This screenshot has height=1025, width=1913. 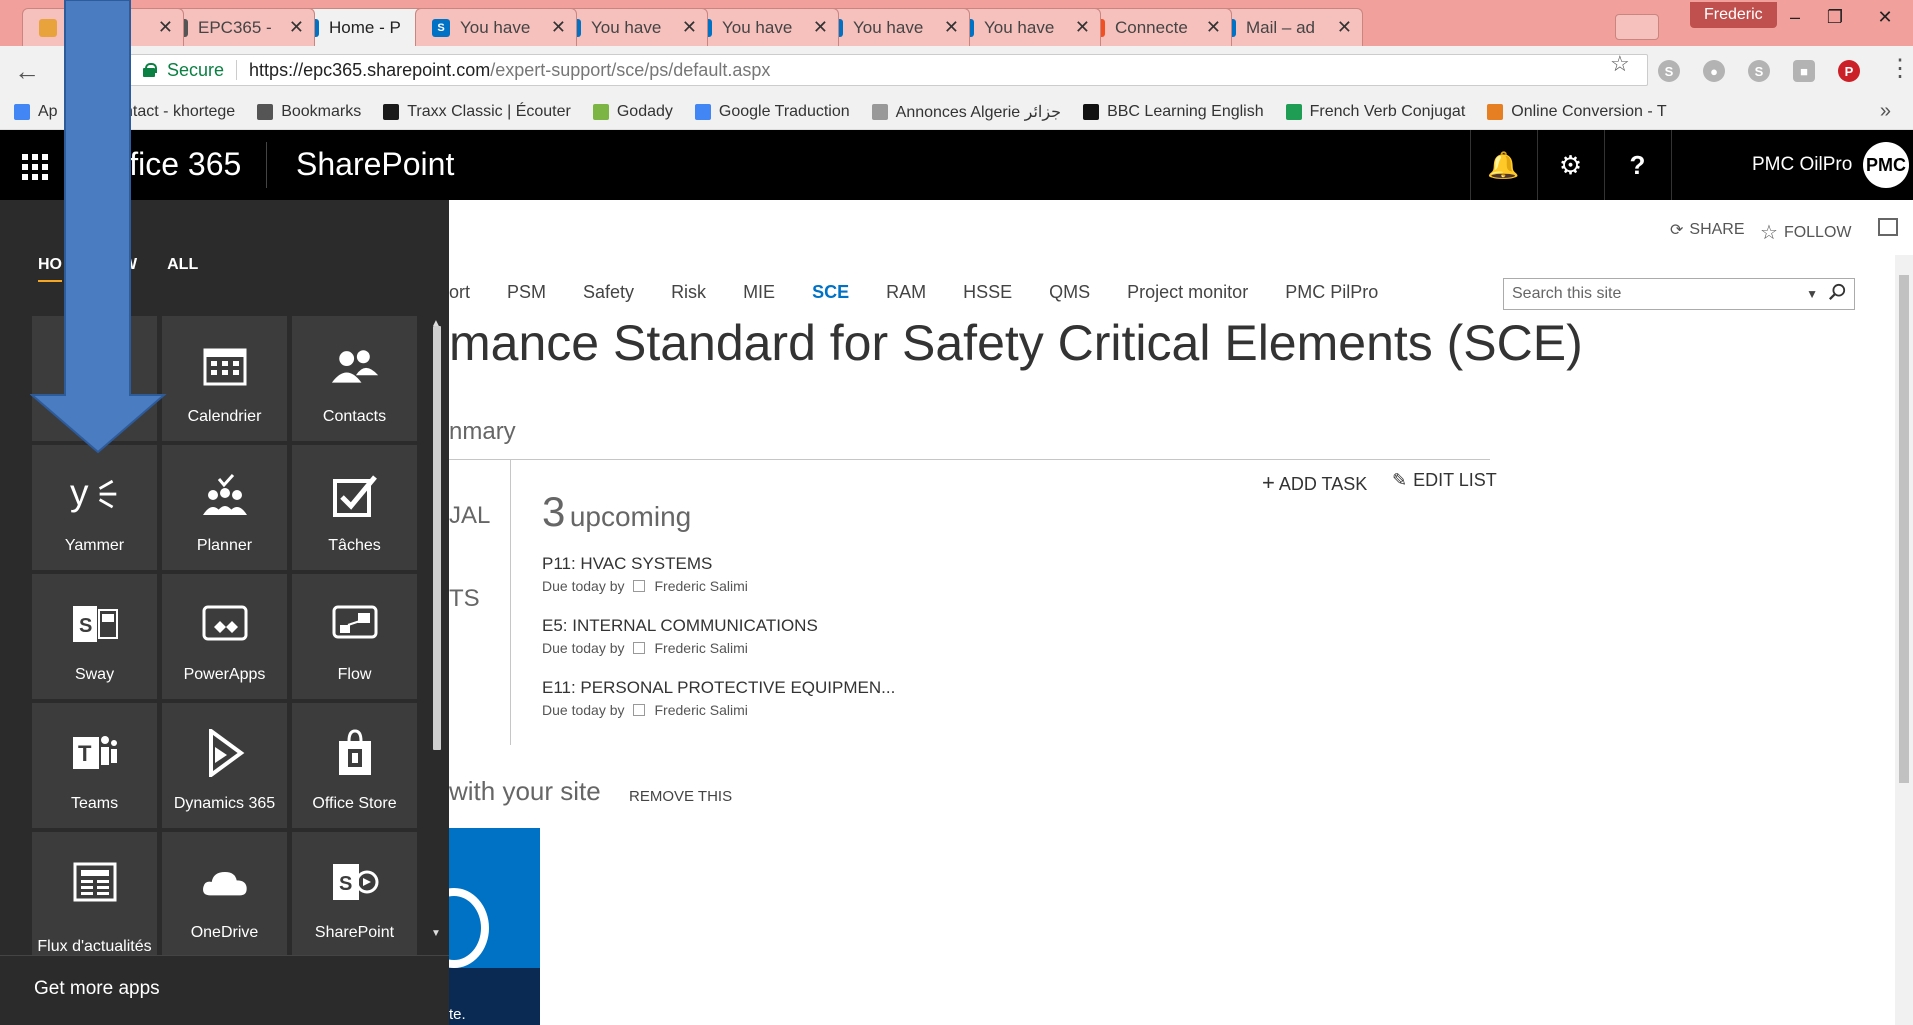 I want to click on page-scroll-thumb, so click(x=1904, y=529).